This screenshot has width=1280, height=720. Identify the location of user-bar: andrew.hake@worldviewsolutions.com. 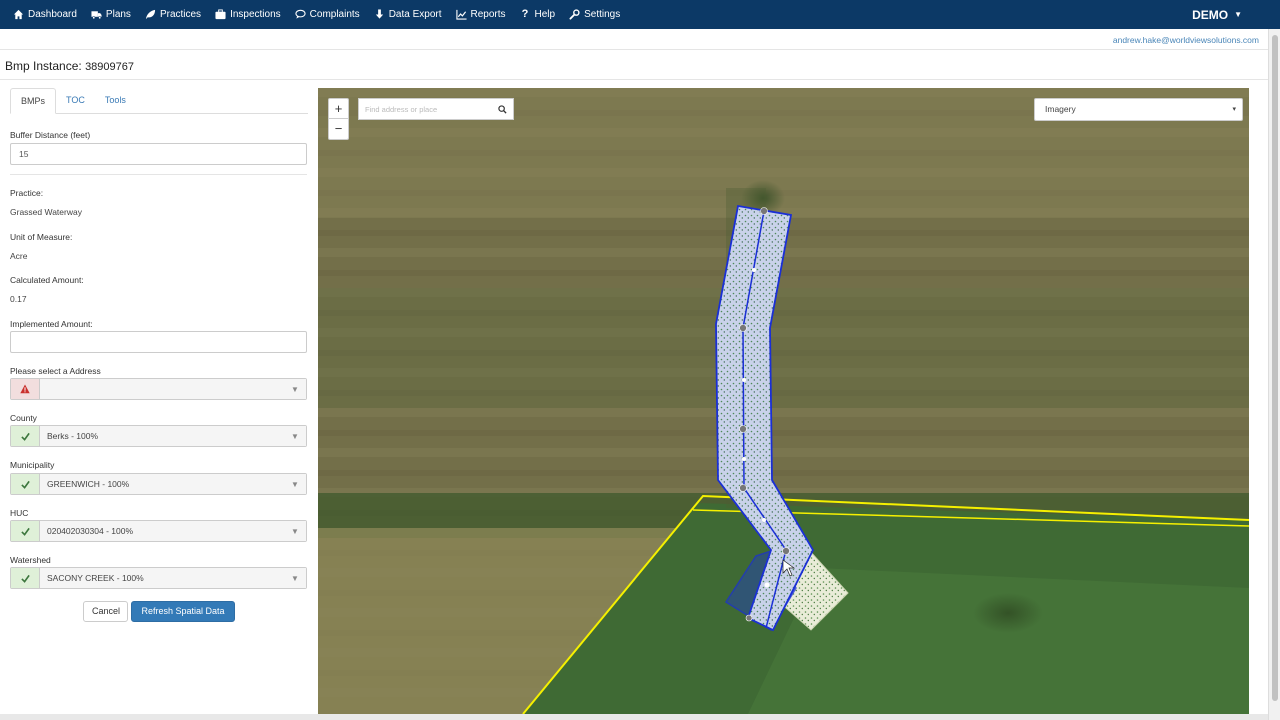
(634, 39).